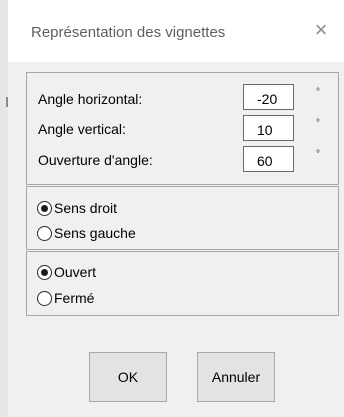 Image resolution: width=344 pixels, height=417 pixels. What do you see at coordinates (128, 377) in the screenshot?
I see `ok-button: OK` at bounding box center [128, 377].